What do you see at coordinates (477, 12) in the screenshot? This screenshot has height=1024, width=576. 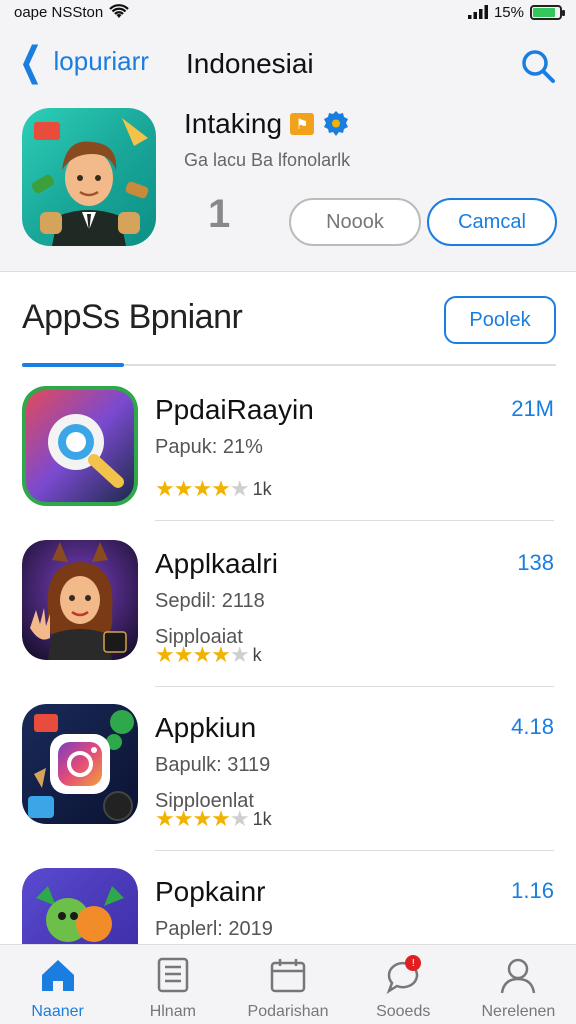 I see `signal-icon` at bounding box center [477, 12].